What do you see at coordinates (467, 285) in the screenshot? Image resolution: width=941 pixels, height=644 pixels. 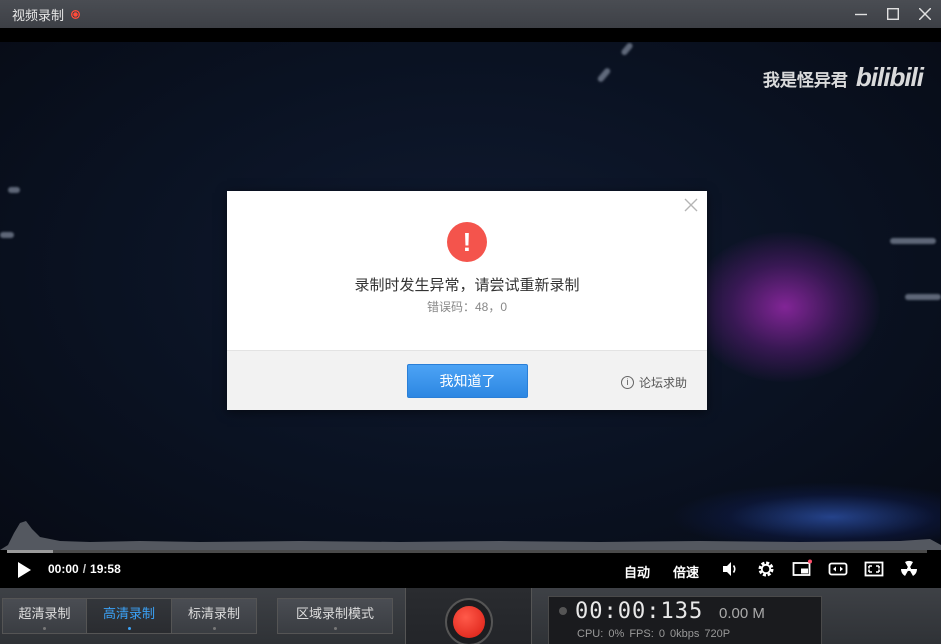 I see `error-message: 录制时发生异常，请尝试重新录制` at bounding box center [467, 285].